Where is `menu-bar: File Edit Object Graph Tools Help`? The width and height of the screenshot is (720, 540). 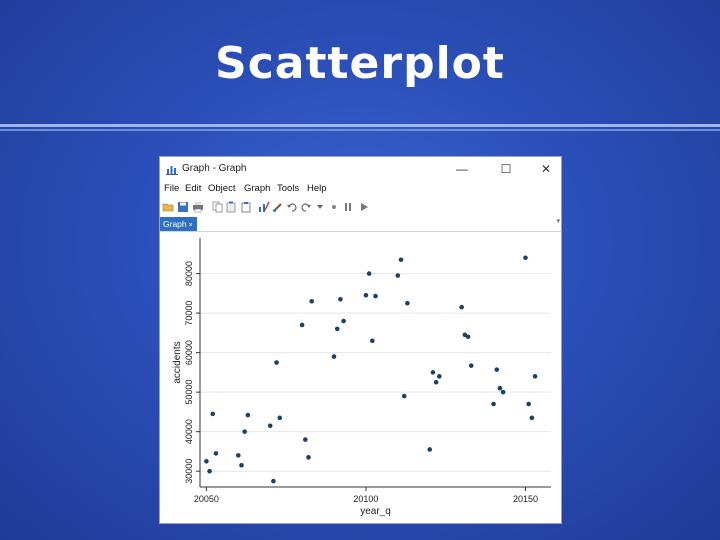
menu-bar: File Edit Object Graph Tools Help is located at coordinates (360, 190).